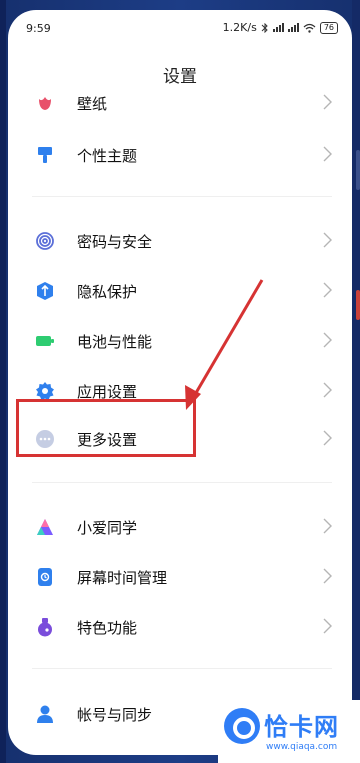 The image size is (360, 763). I want to click on watermark-logo-icon, so click(242, 726).